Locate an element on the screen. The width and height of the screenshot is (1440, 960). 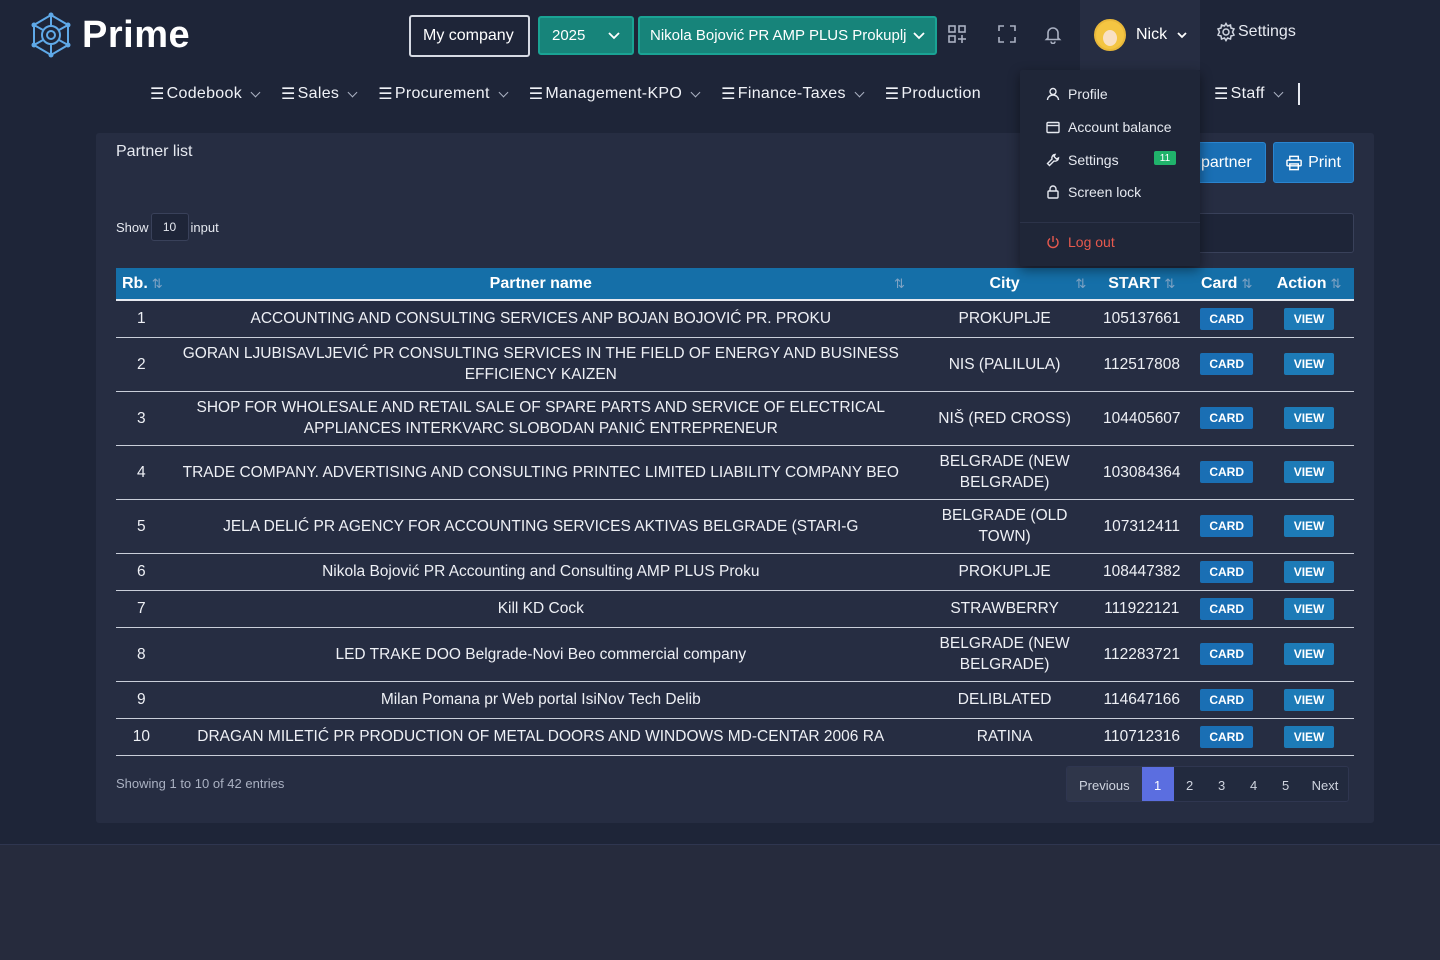
cell-rb: 3 is located at coordinates (141, 418).